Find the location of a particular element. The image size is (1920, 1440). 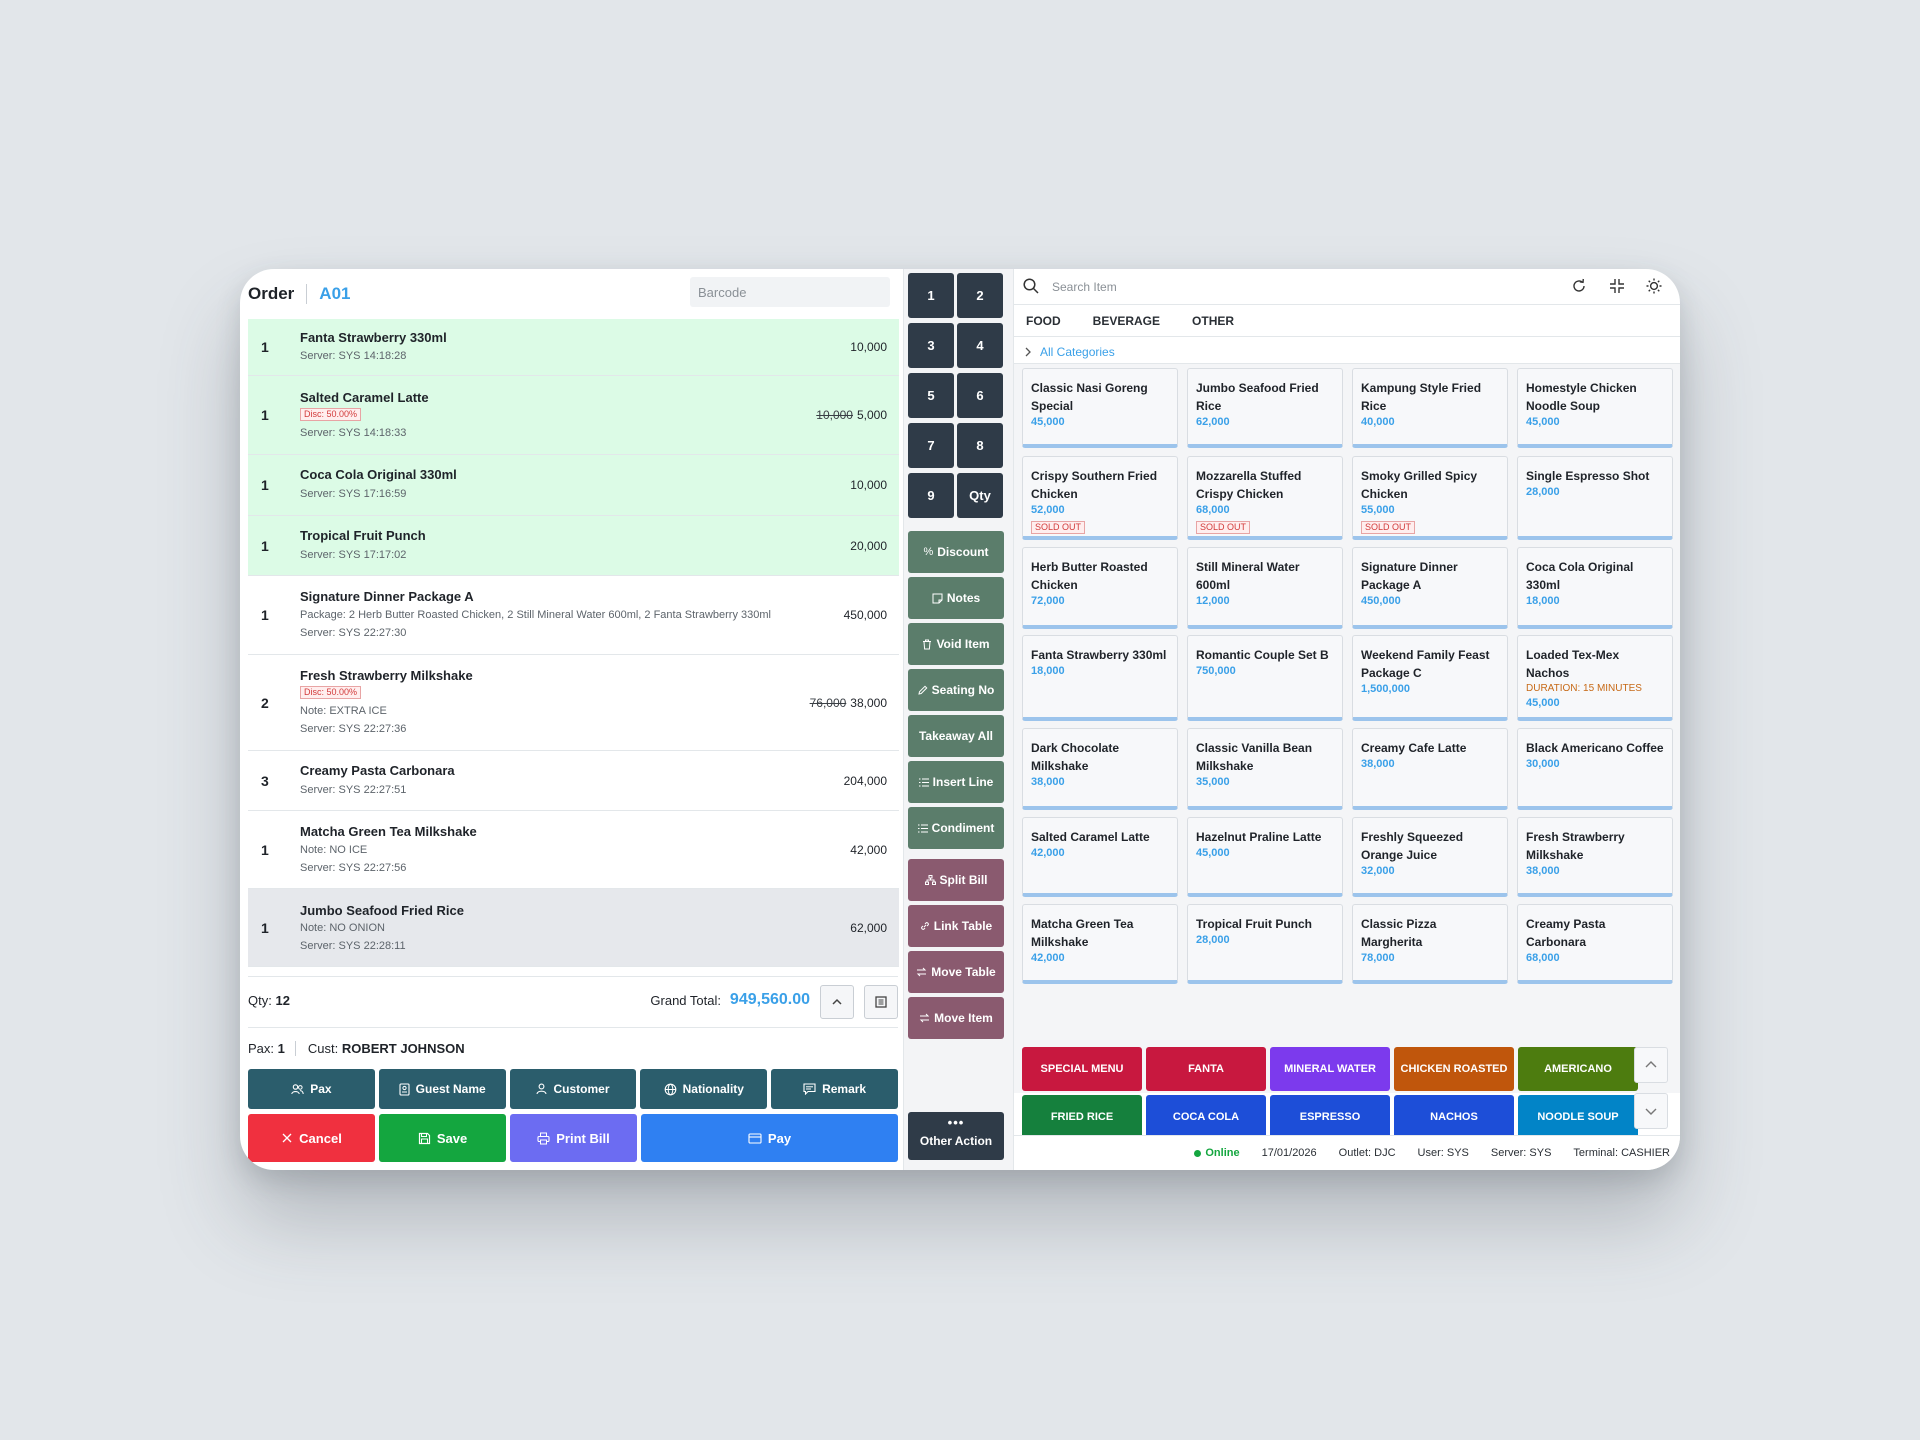

pay-button: Pay is located at coordinates (769, 1138).